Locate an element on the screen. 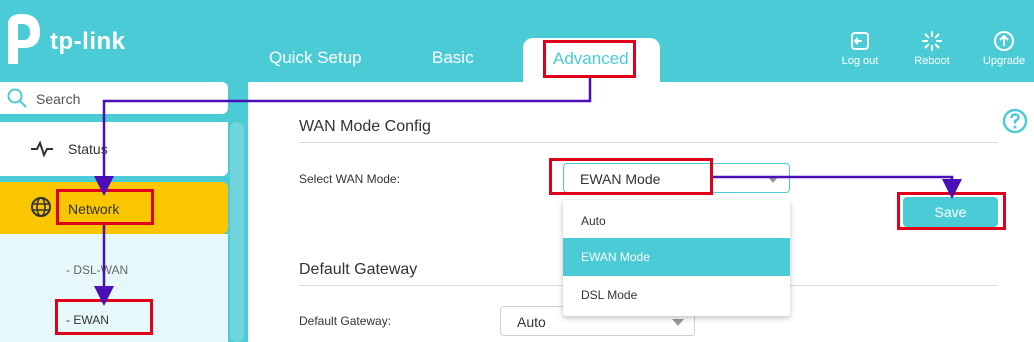 The image size is (1034, 342). pulse-icon is located at coordinates (42, 149).